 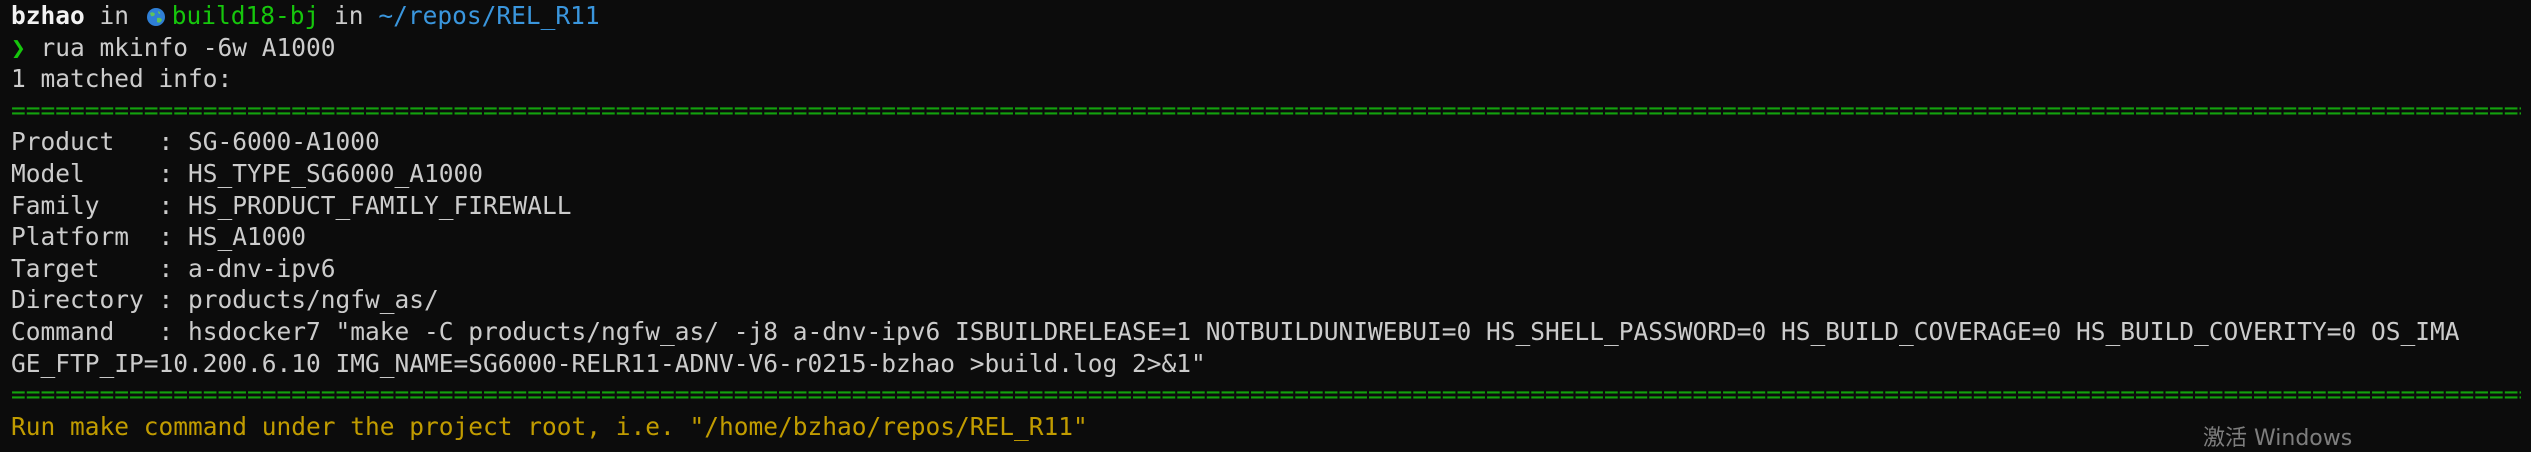 What do you see at coordinates (100, 237) in the screenshot?
I see `field-key: Platform :` at bounding box center [100, 237].